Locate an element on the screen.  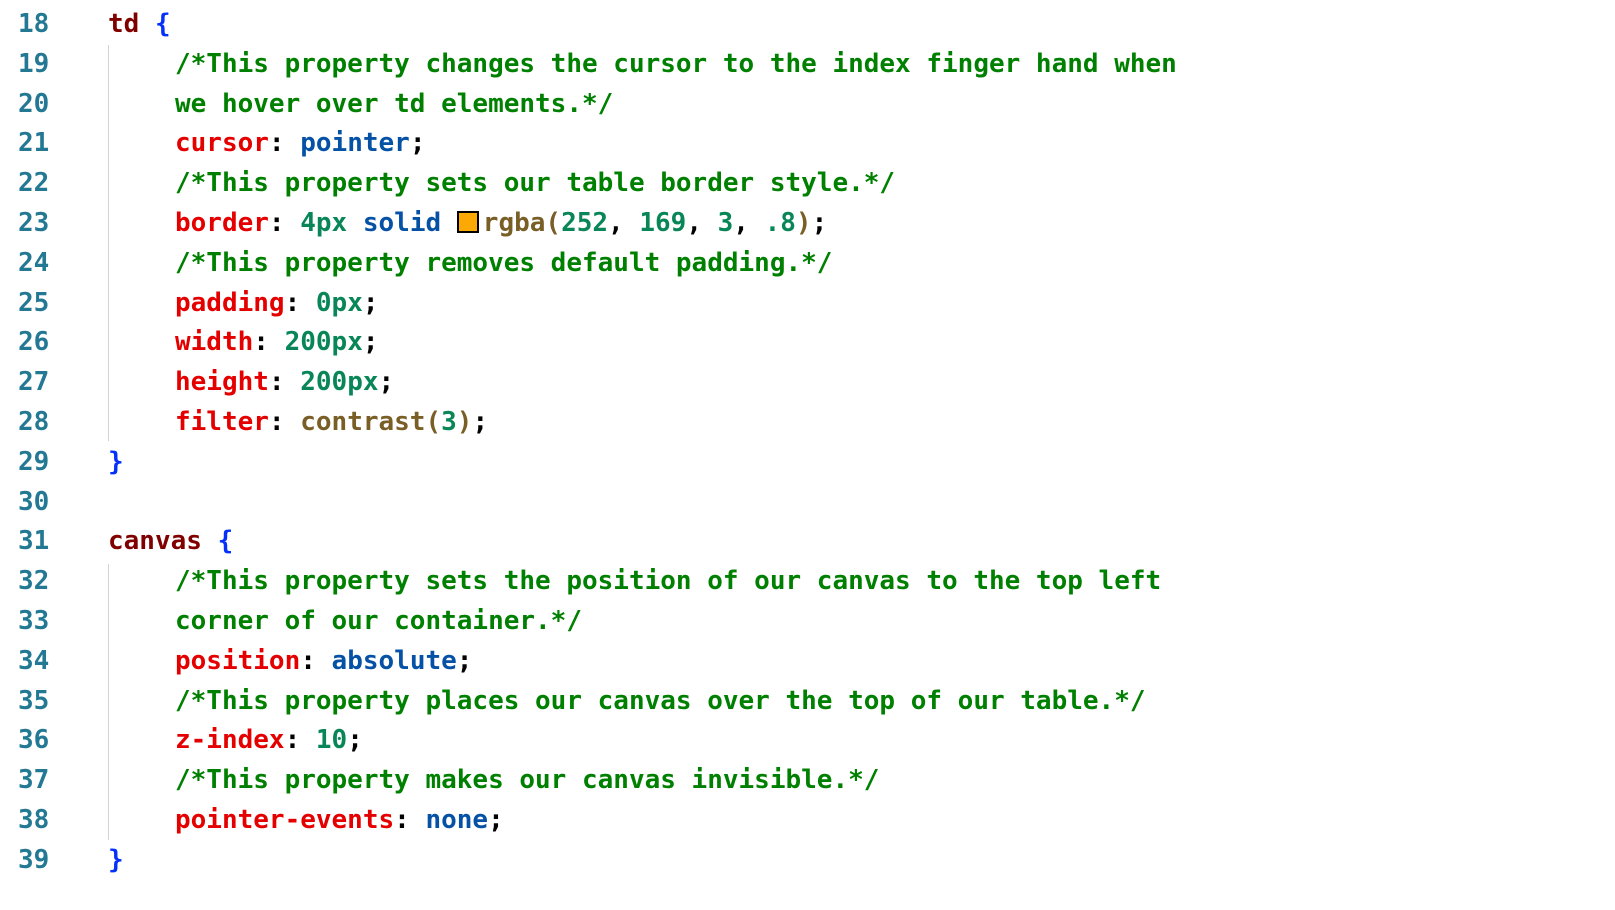
number-token: 200px is located at coordinates (339, 382).